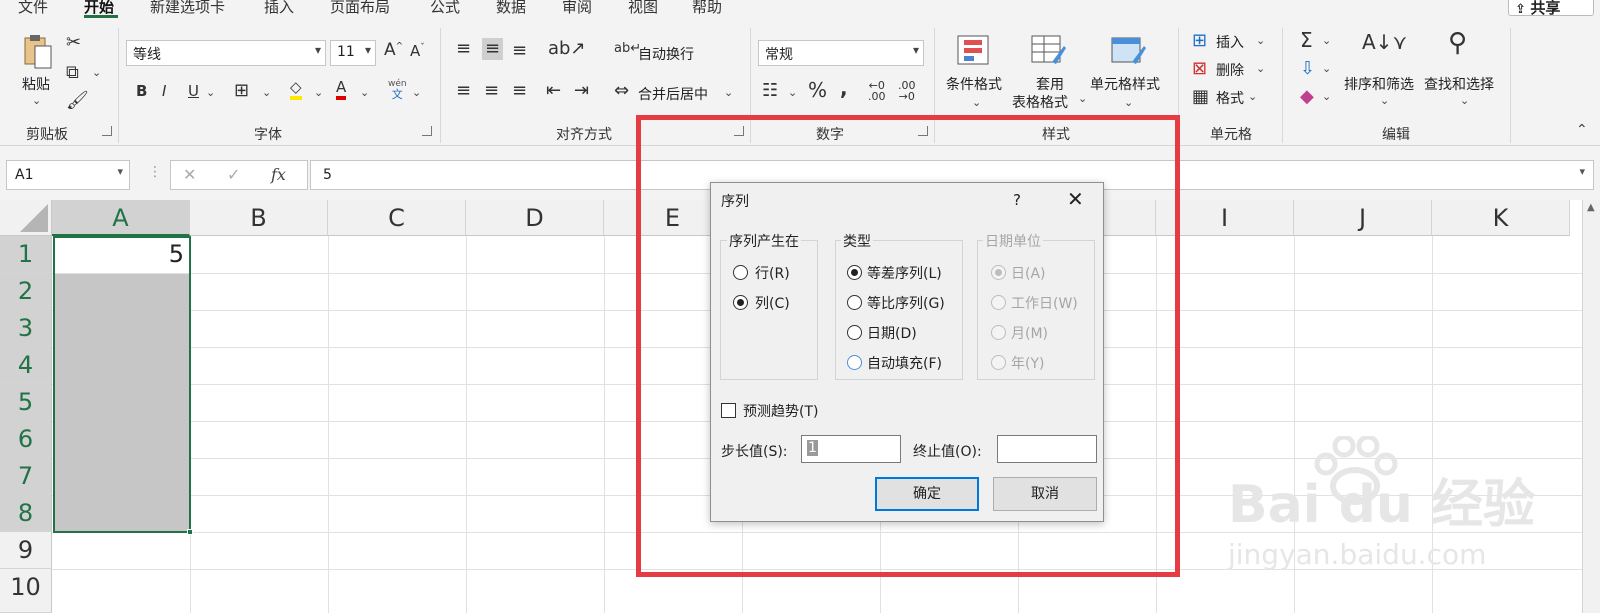 Image resolution: width=1600 pixels, height=613 pixels. Describe the element at coordinates (427, 131) in the screenshot. I see `font-launcher-icon` at that location.